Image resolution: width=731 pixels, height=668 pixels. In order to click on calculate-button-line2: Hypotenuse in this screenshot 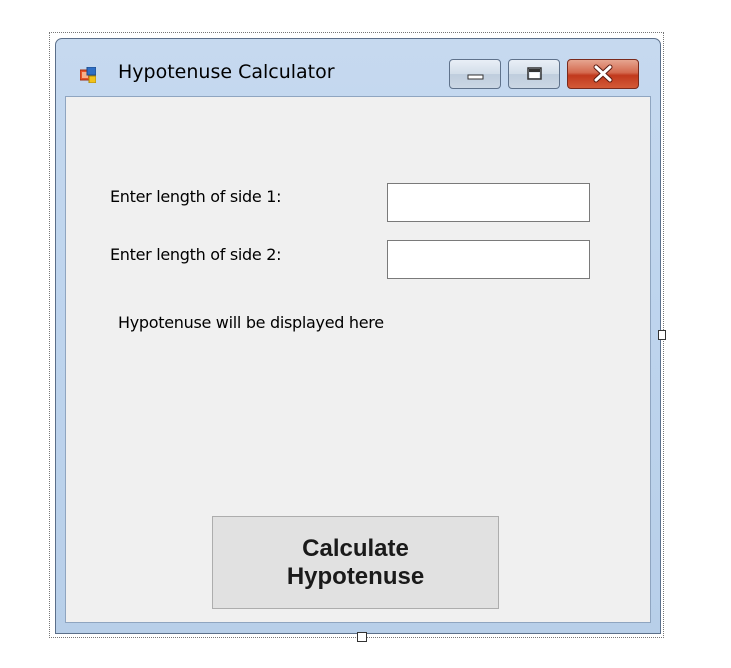, I will do `click(355, 576)`.